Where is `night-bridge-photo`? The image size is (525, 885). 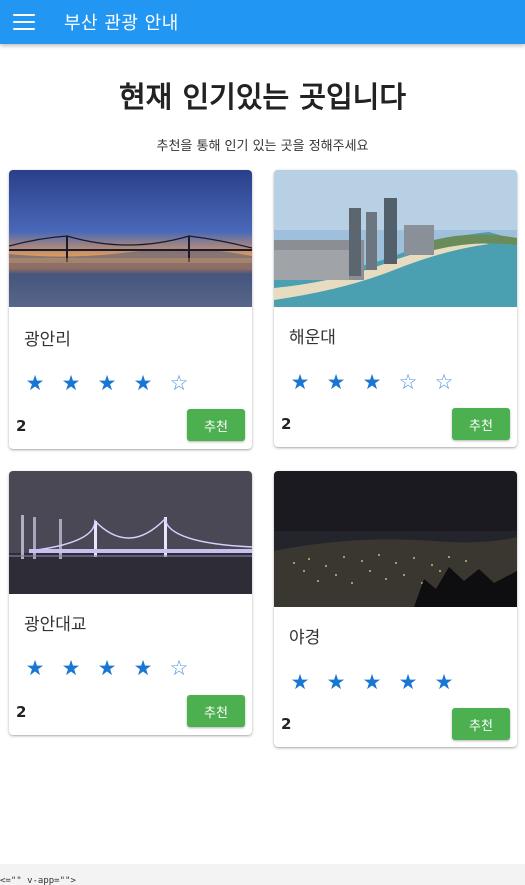
night-bridge-photo is located at coordinates (130, 532).